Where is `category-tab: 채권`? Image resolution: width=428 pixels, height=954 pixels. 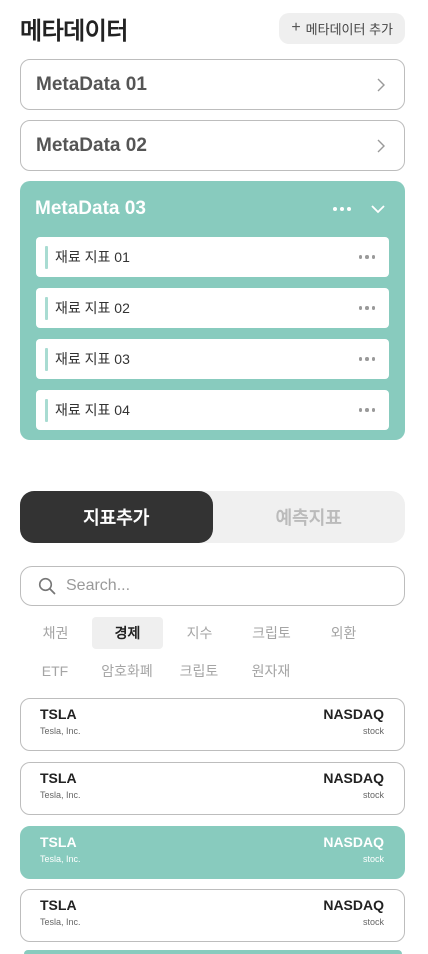
category-tab: 채권 is located at coordinates (55, 633).